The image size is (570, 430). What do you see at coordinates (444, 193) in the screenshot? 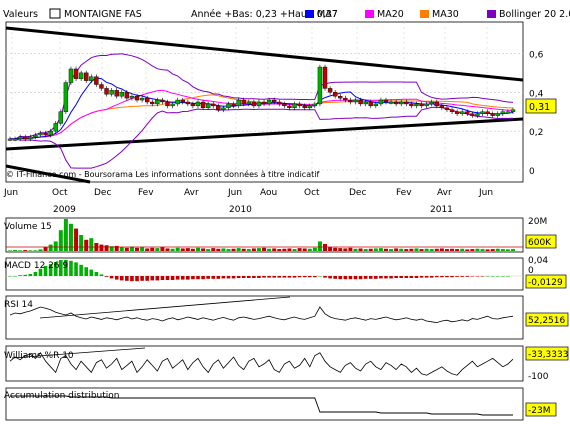
I see `x-label-10: Avr` at bounding box center [444, 193].